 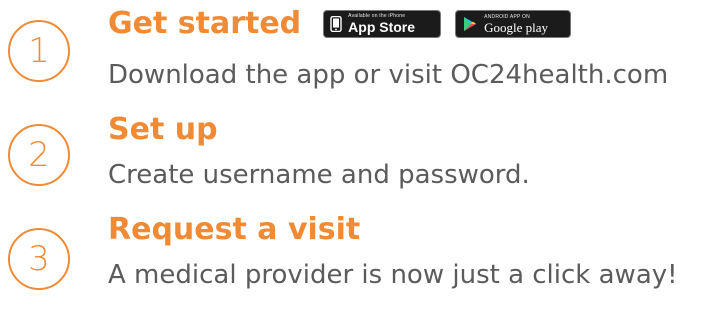 I want to click on step-title: Request a visit, so click(x=234, y=229).